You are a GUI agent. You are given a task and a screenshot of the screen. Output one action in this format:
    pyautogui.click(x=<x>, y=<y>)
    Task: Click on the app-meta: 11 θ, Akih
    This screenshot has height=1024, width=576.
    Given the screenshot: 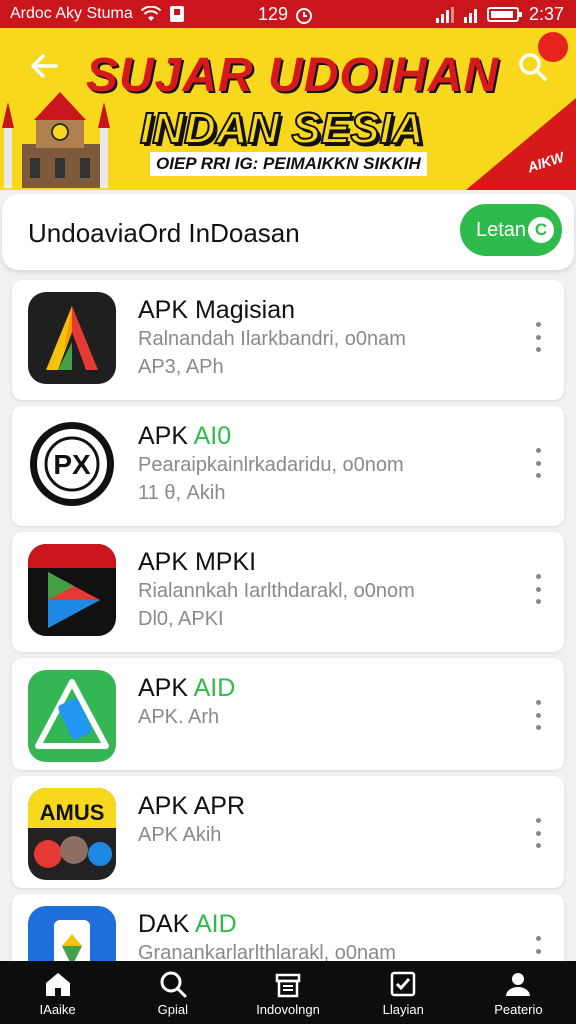 What is the action you would take?
    pyautogui.click(x=182, y=493)
    